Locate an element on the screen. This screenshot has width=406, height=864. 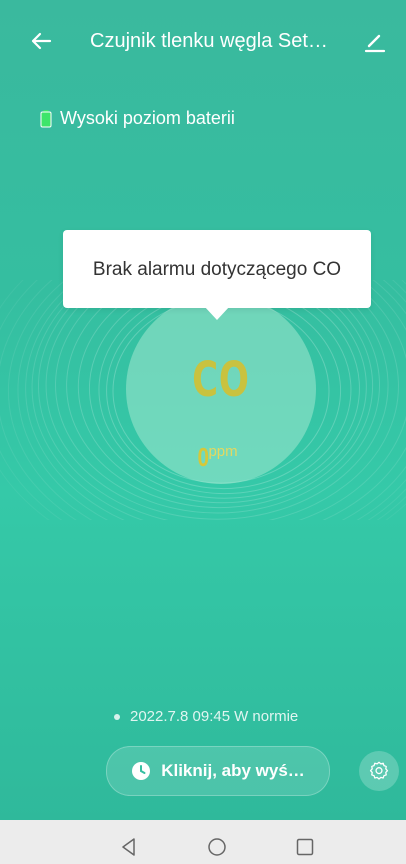
edit-button is located at coordinates (375, 42).